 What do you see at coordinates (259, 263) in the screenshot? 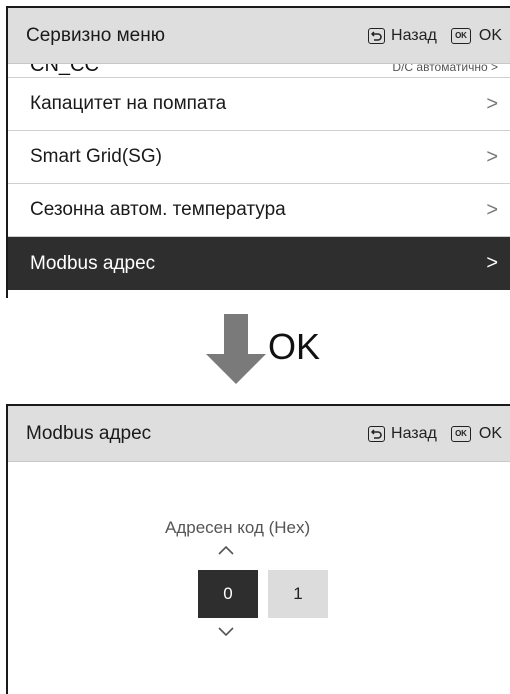
I see `menu-item-modbus-address: Modbus адрес >` at bounding box center [259, 263].